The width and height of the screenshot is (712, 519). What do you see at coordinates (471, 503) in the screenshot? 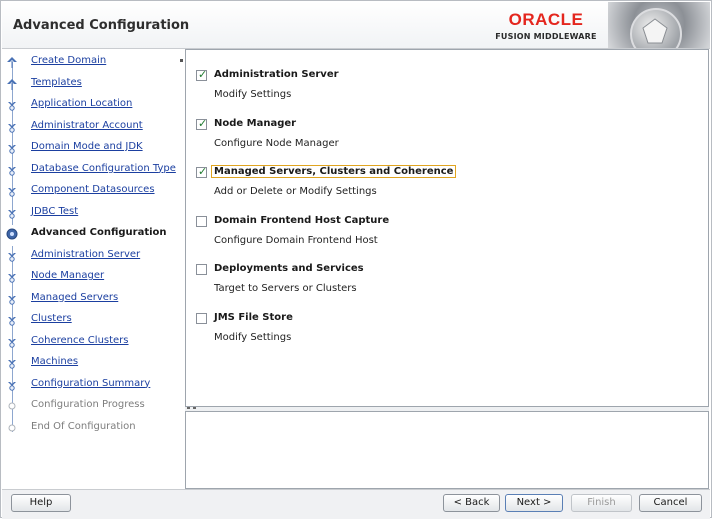
I see `back-button: < Back` at bounding box center [471, 503].